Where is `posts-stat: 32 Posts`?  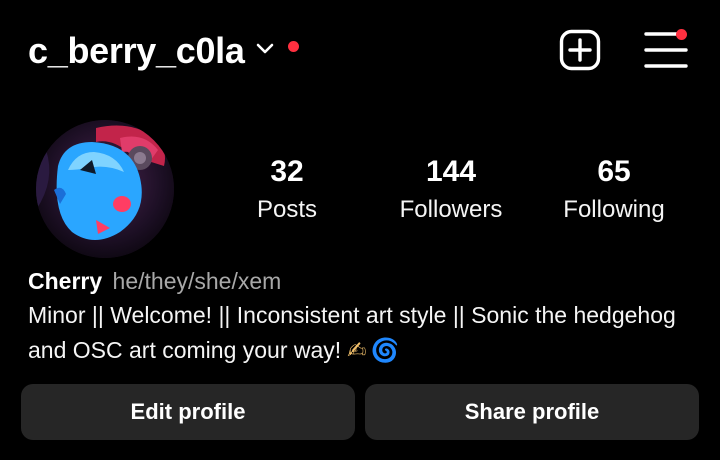
posts-stat: 32 Posts is located at coordinates (287, 190).